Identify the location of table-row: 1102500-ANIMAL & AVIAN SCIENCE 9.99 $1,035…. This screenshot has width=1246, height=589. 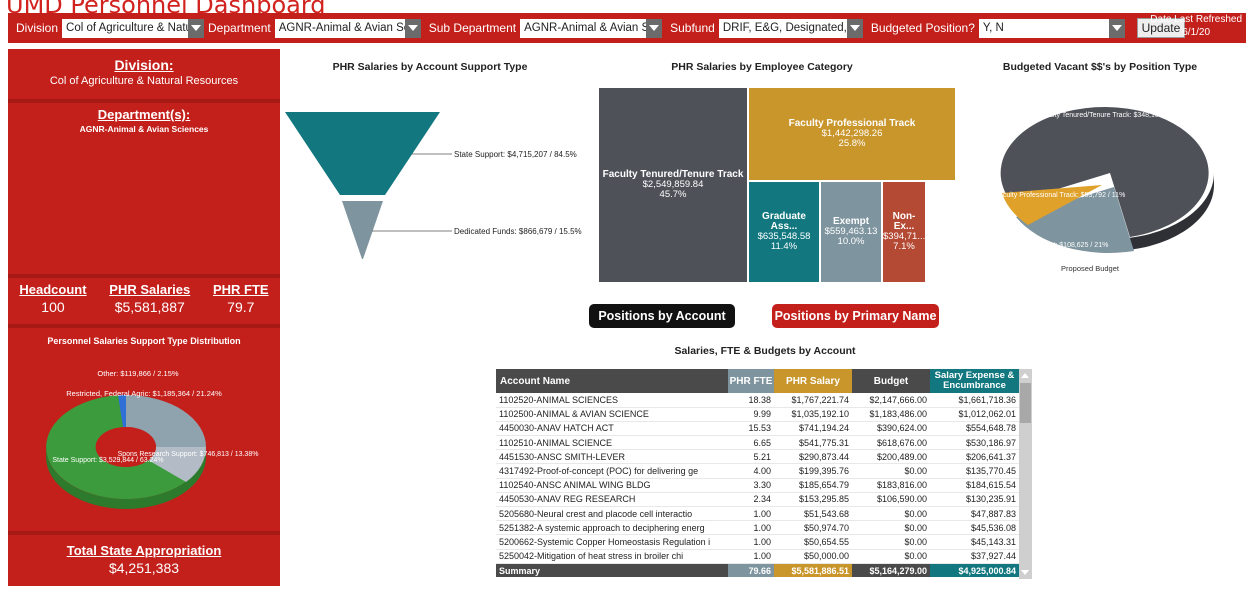
(757, 414).